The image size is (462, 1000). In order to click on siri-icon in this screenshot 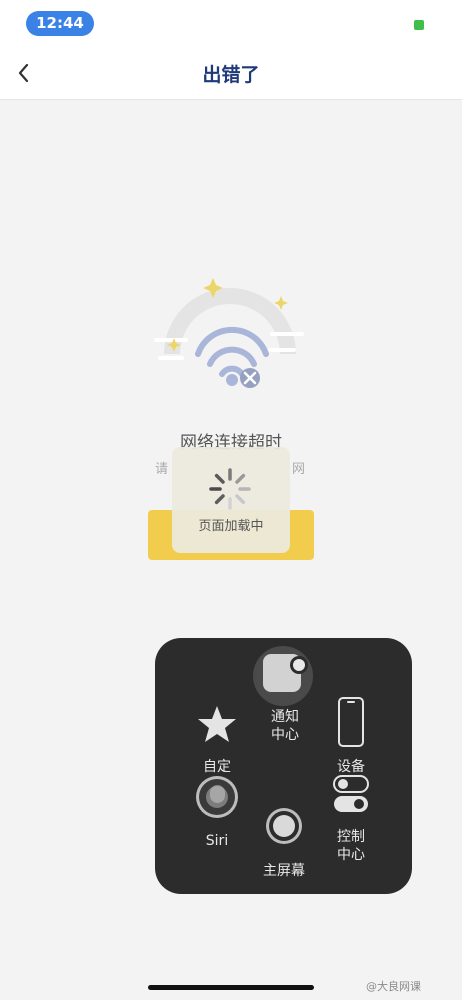, I will do `click(217, 797)`.